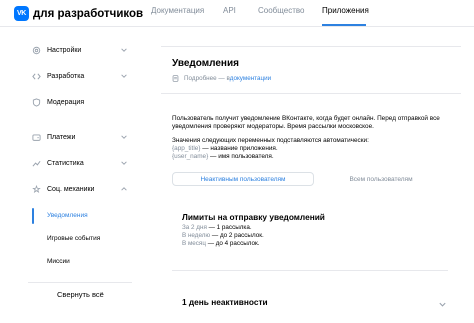  What do you see at coordinates (241, 156) in the screenshot?
I see `var-desc: — имя пользователя.` at bounding box center [241, 156].